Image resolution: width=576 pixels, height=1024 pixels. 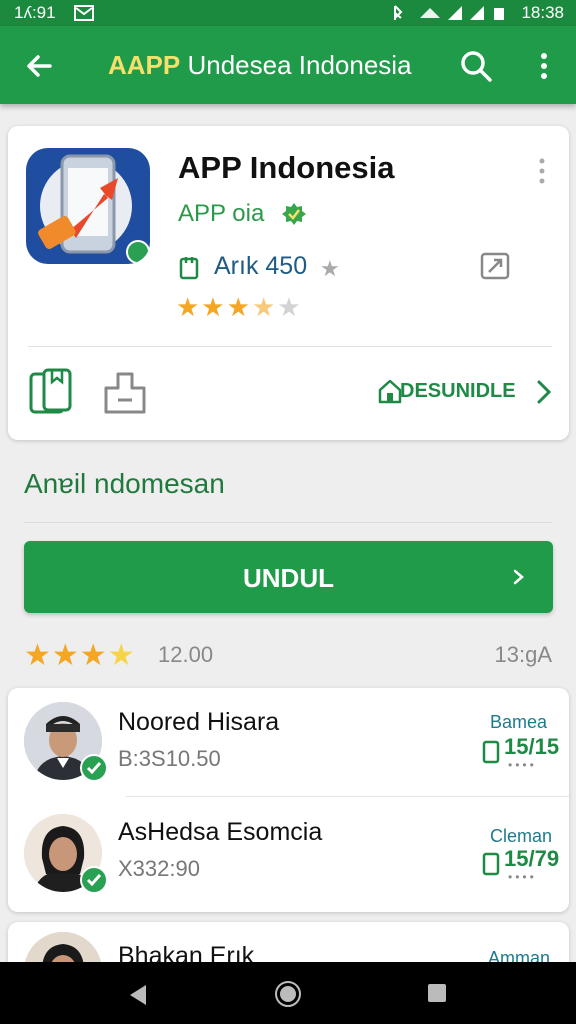 I want to click on bookmark-icon, so click(x=51, y=392).